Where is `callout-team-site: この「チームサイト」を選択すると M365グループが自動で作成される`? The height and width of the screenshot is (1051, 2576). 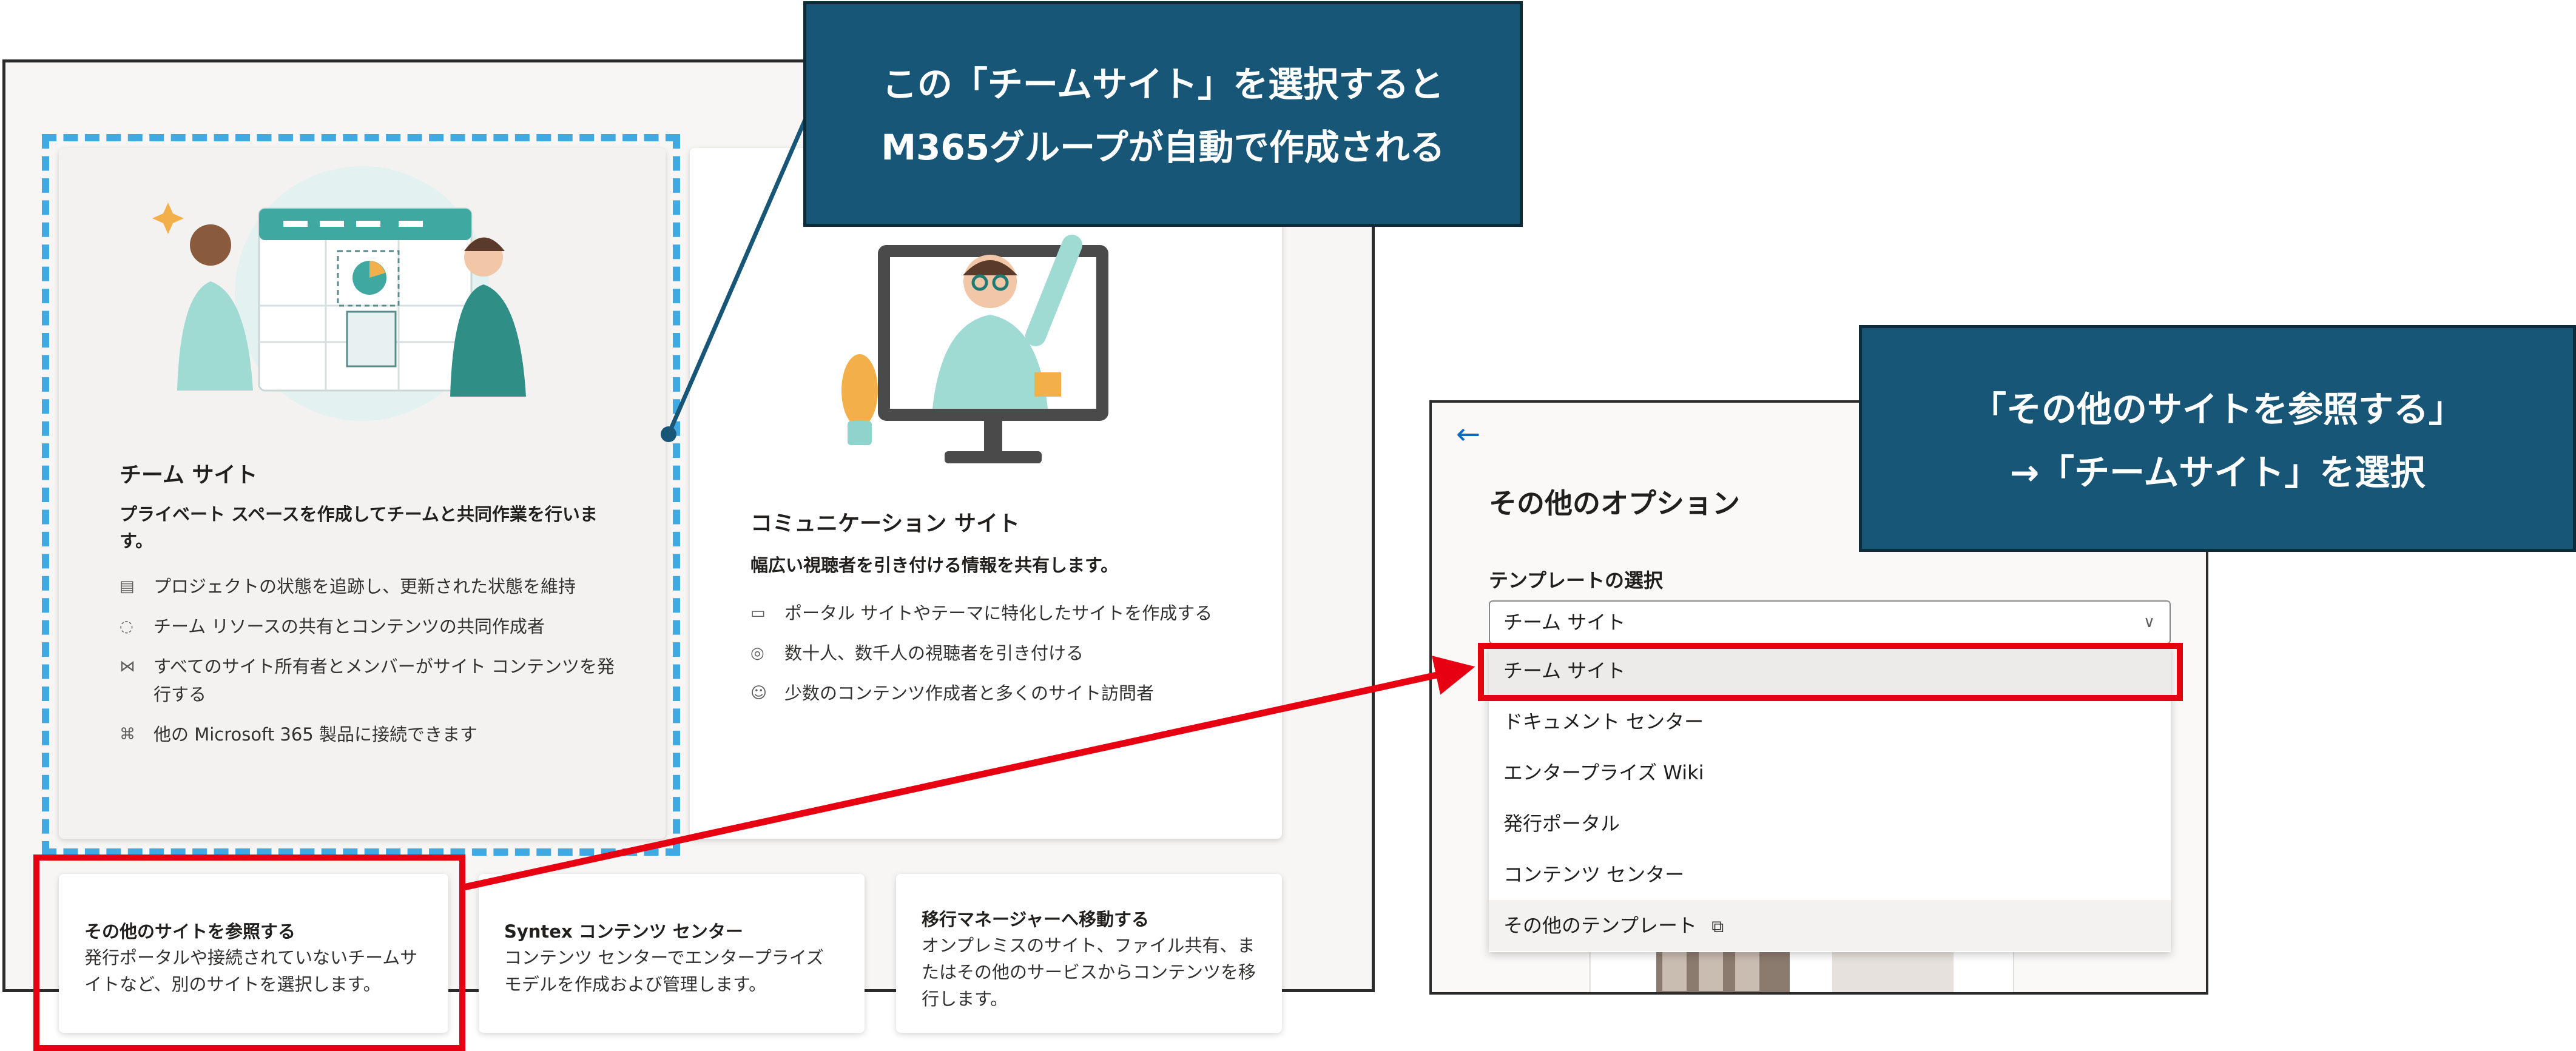
callout-team-site: この「チームサイト」を選択すると M365グループが自動で作成される is located at coordinates (1163, 114).